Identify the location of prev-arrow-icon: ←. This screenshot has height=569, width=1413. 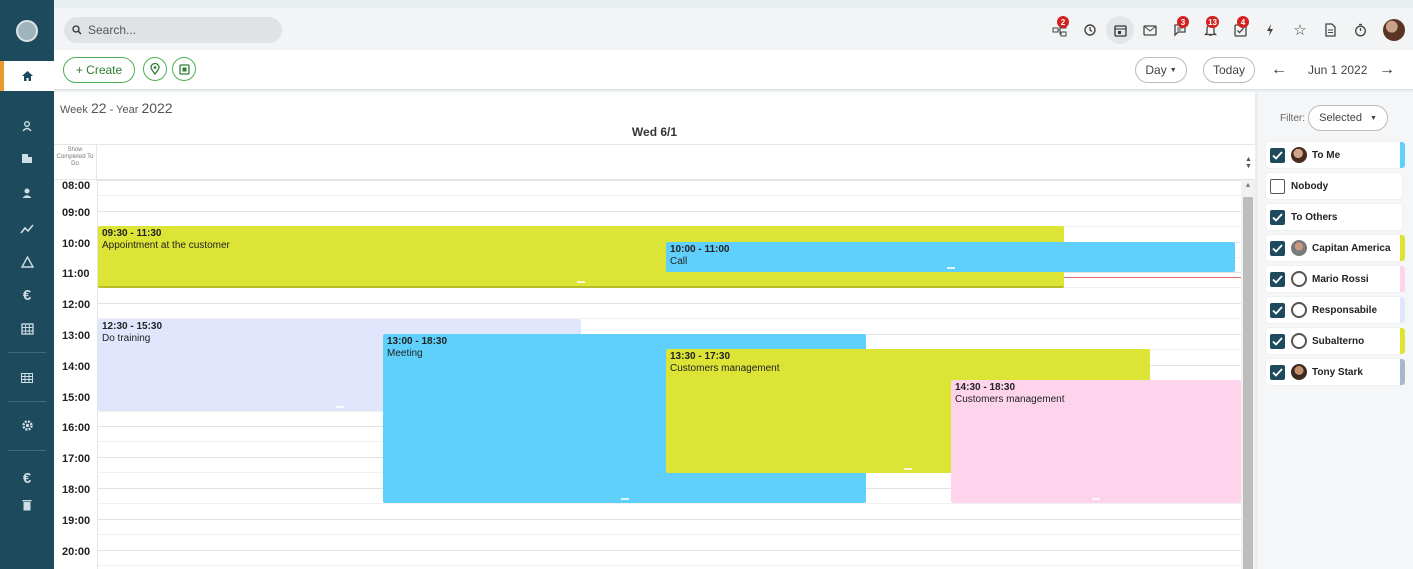
(1279, 70).